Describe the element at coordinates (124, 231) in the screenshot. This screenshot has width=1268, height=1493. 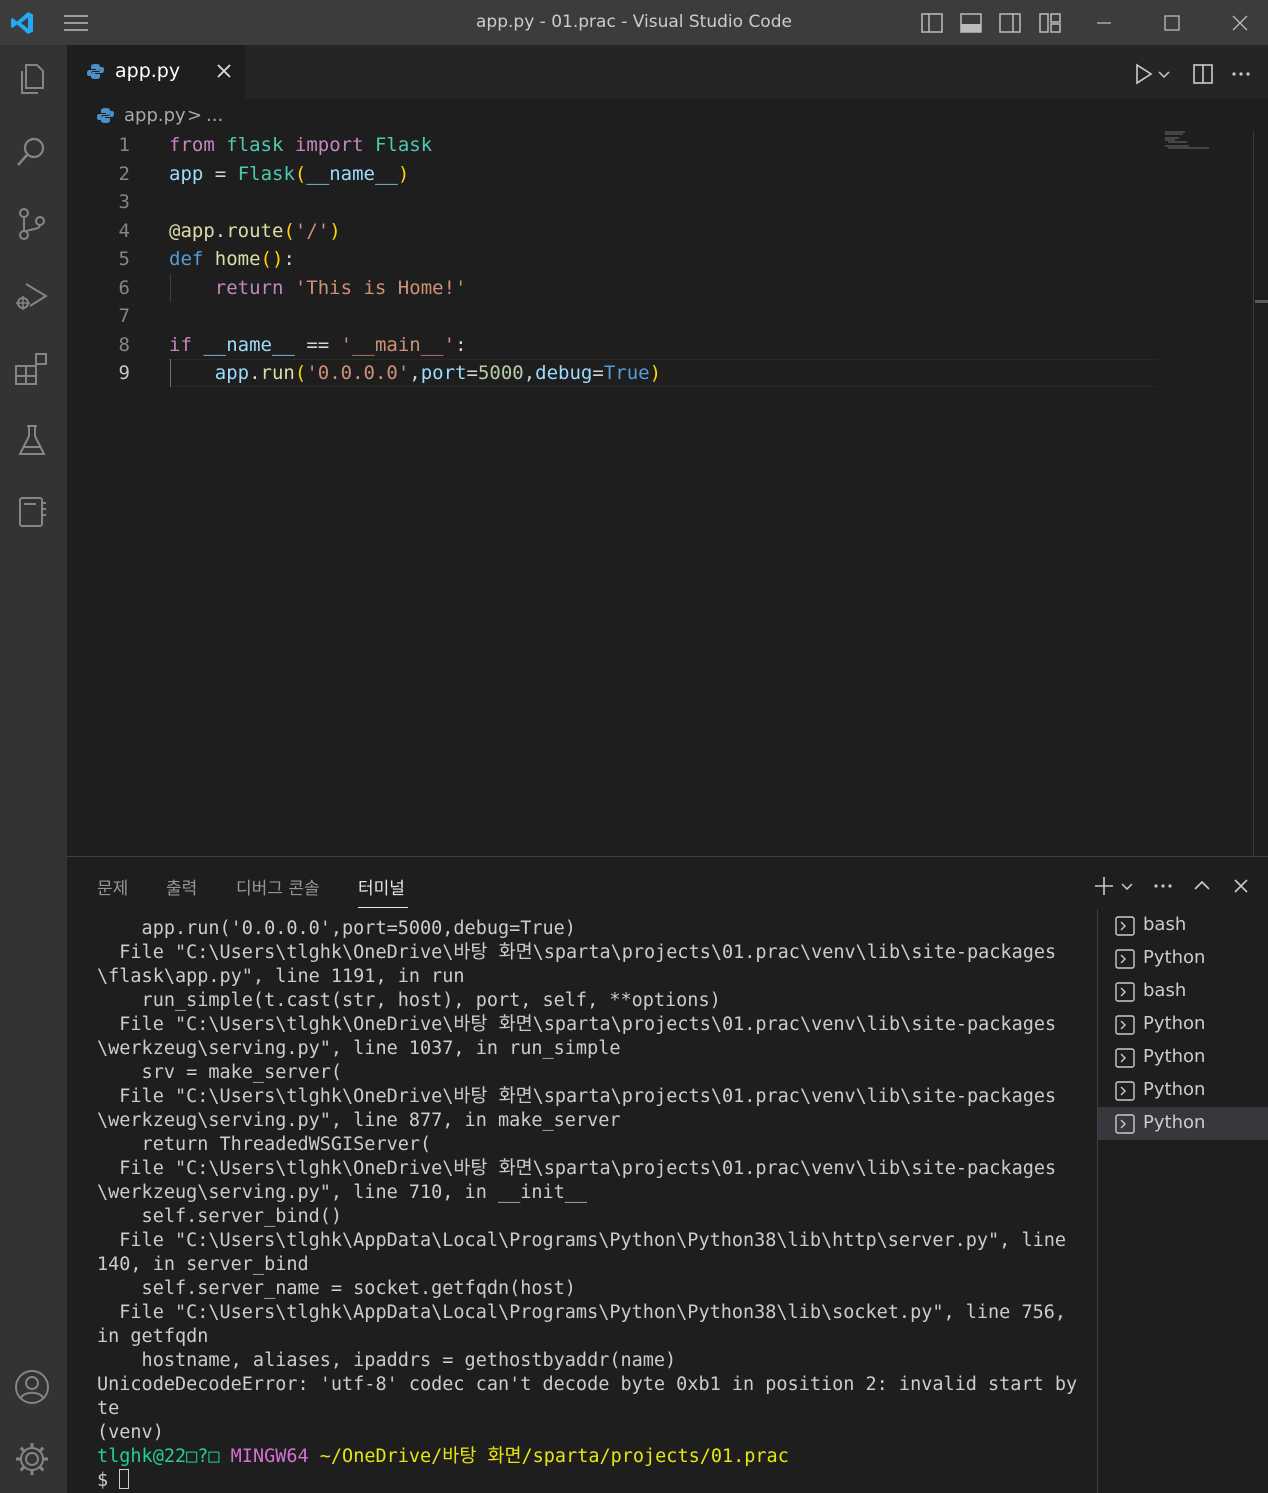
I see `line-number: 4` at that location.